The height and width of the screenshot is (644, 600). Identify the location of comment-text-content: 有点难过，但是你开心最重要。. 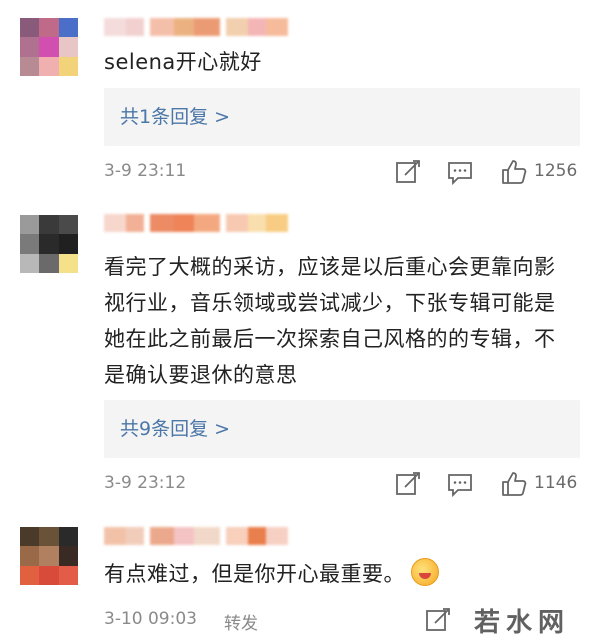
(254, 574).